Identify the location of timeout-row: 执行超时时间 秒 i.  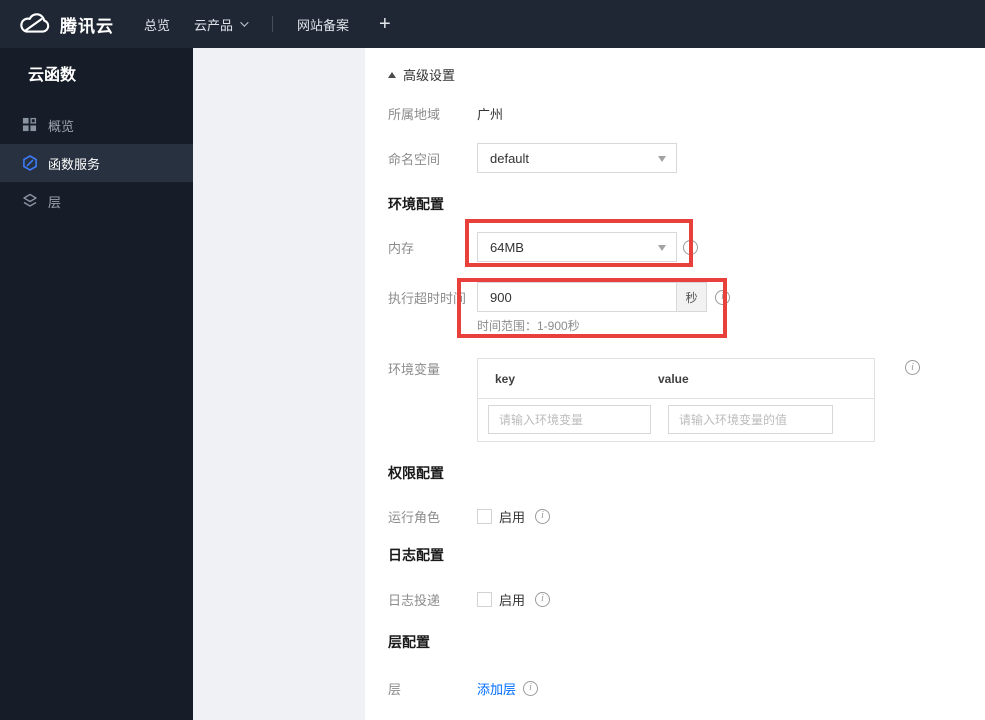
(559, 297).